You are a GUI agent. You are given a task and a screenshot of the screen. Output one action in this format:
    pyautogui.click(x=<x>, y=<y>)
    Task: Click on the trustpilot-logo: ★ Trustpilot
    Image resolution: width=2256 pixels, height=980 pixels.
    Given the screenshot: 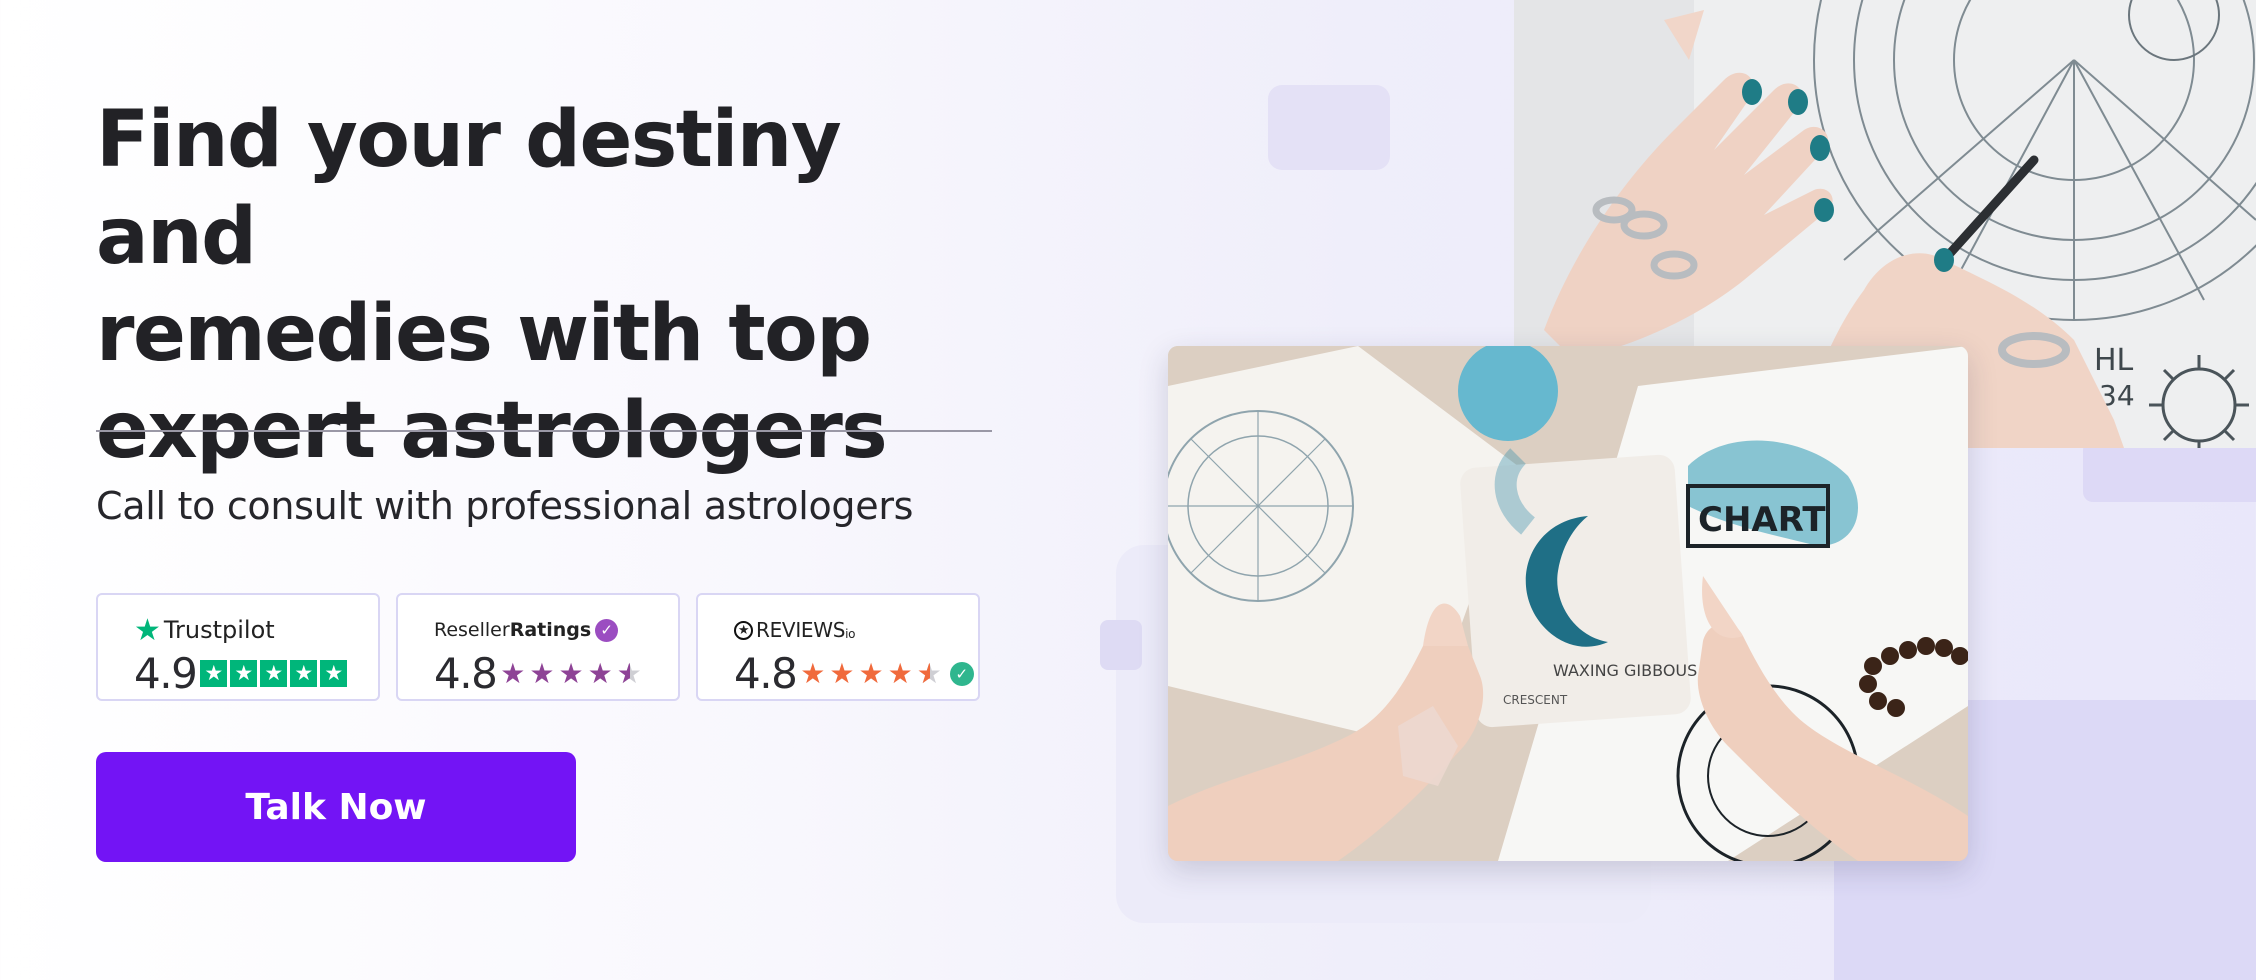 What is the action you would take?
    pyautogui.click(x=256, y=630)
    